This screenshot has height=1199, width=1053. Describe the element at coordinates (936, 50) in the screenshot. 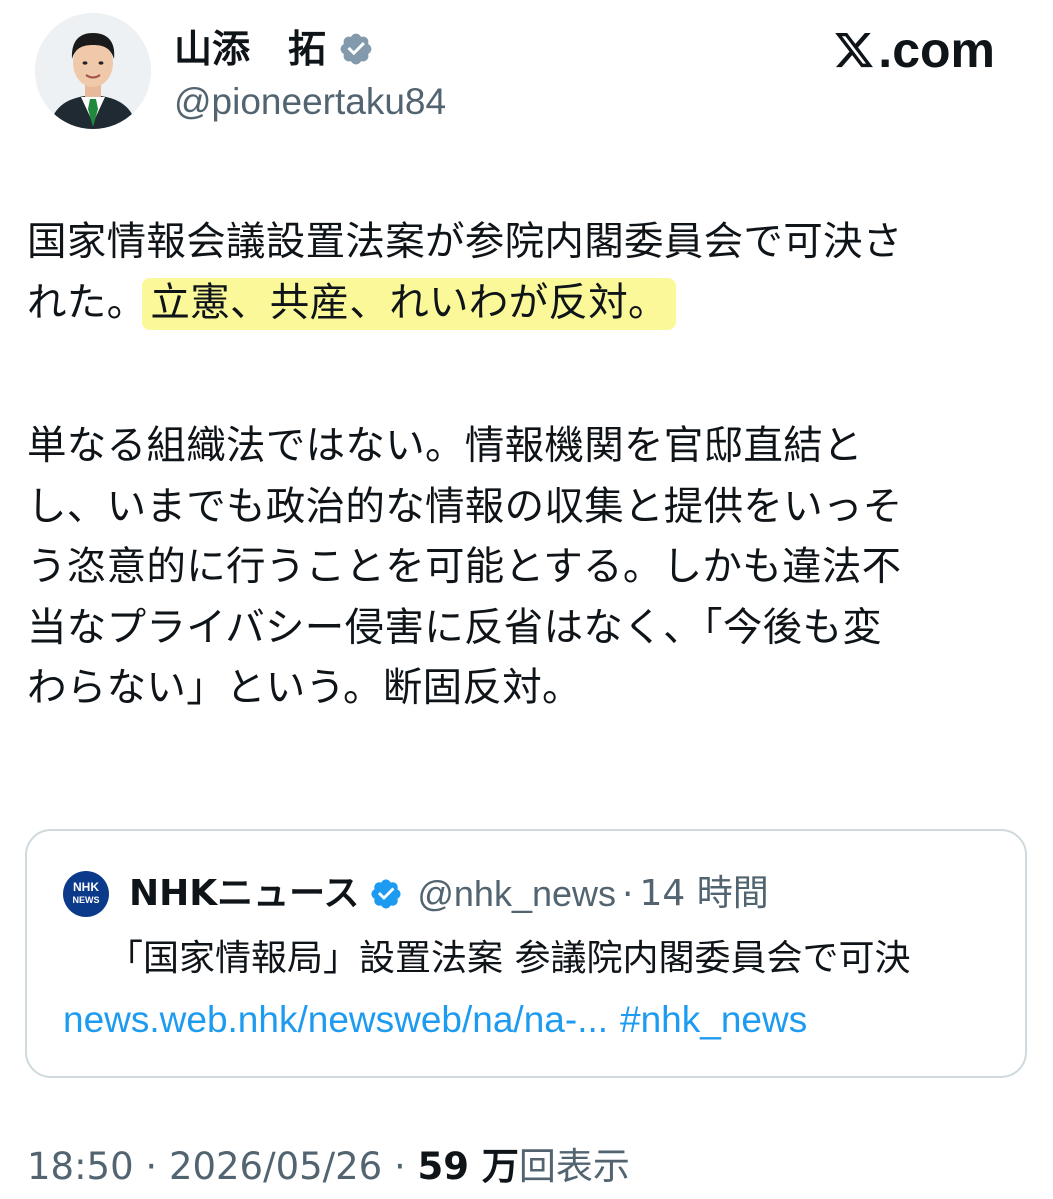

I see `brand-label: .com` at that location.